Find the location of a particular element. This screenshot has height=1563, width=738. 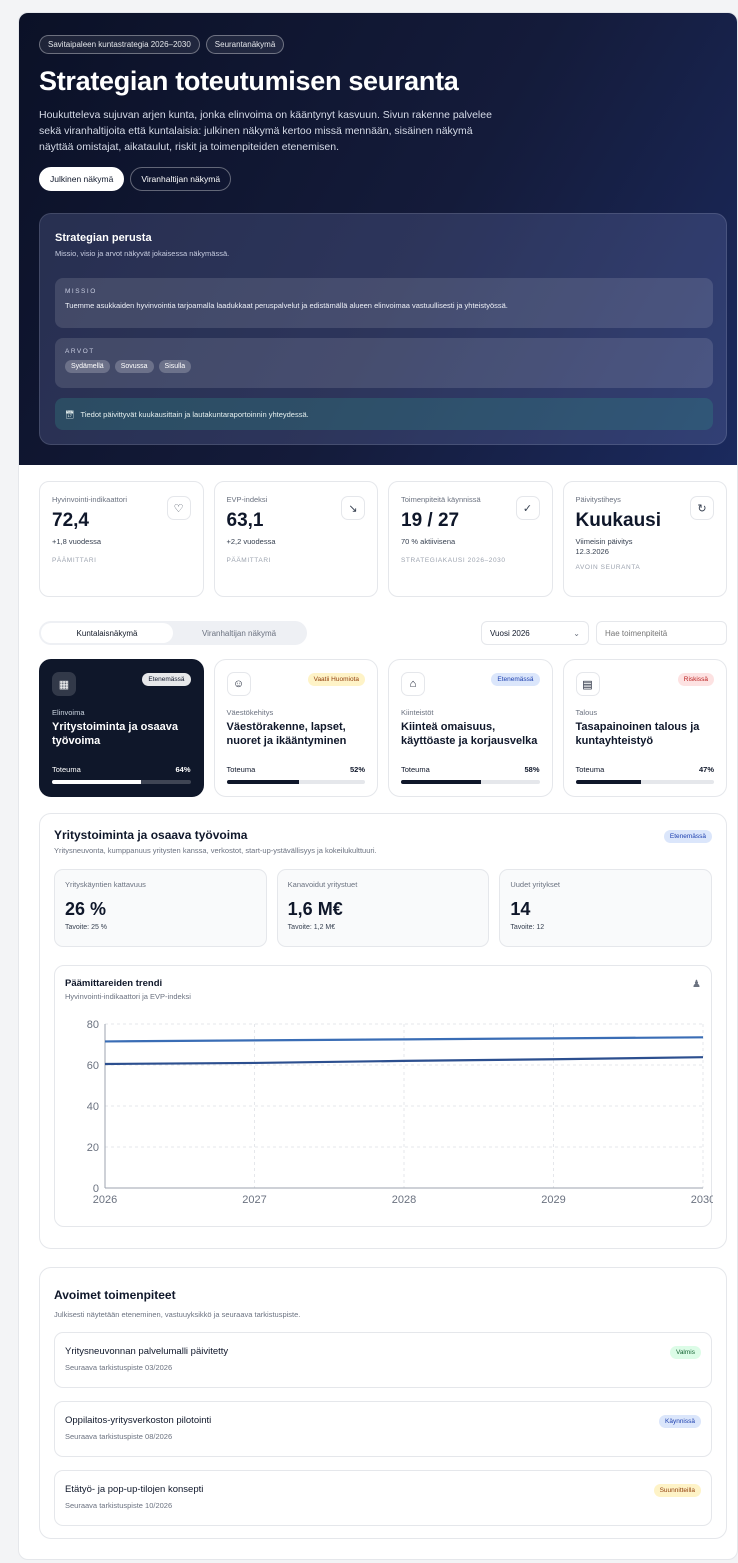

values-box: ARVOT Sydämellä Sovussa Sisulla is located at coordinates (384, 363).